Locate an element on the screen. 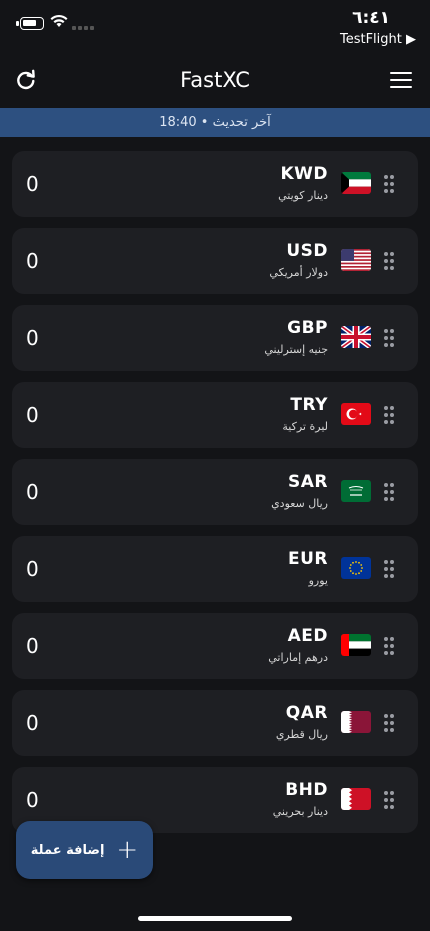 This screenshot has height=931, width=430. usa-flag-icon is located at coordinates (356, 260).